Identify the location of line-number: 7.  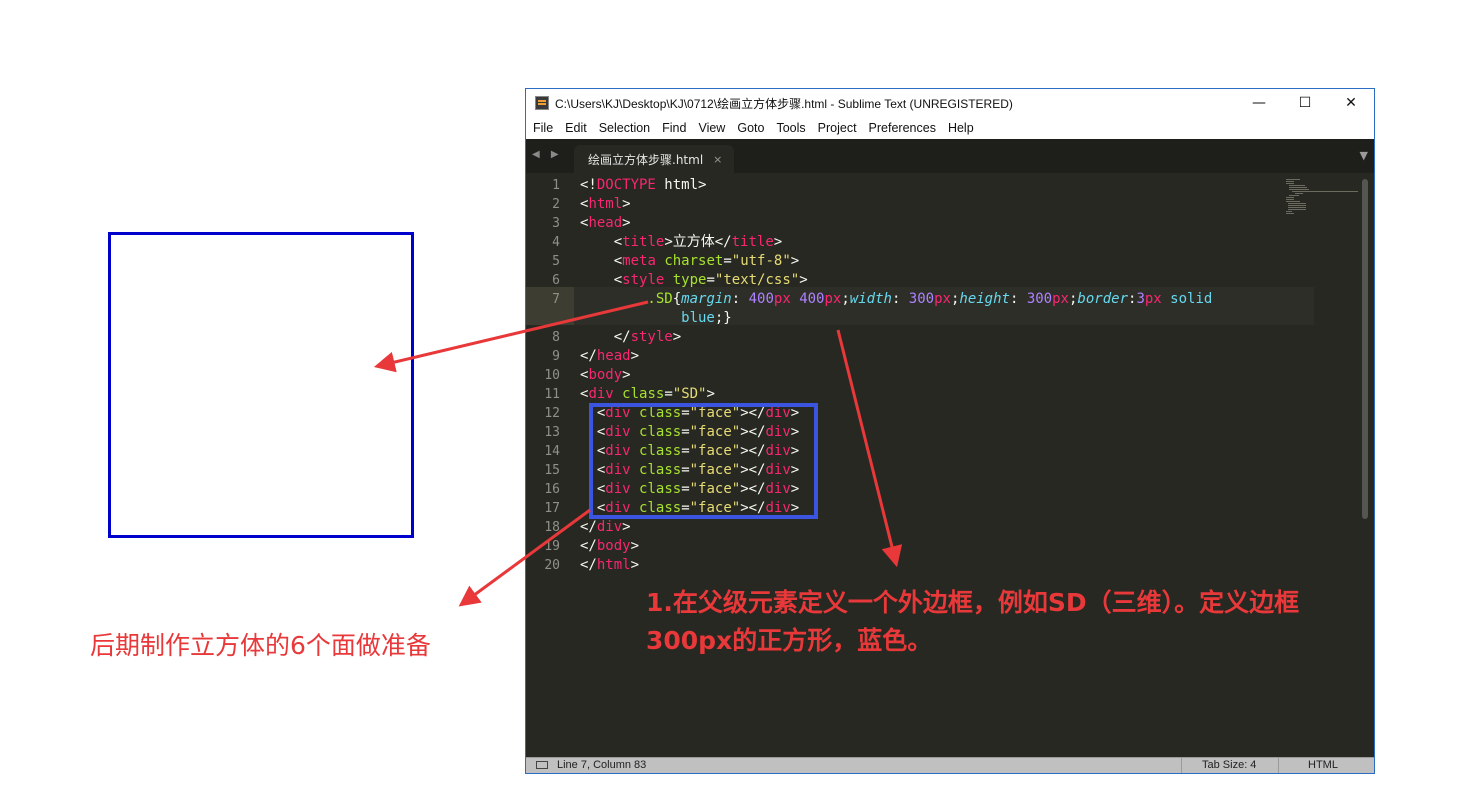
(556, 299).